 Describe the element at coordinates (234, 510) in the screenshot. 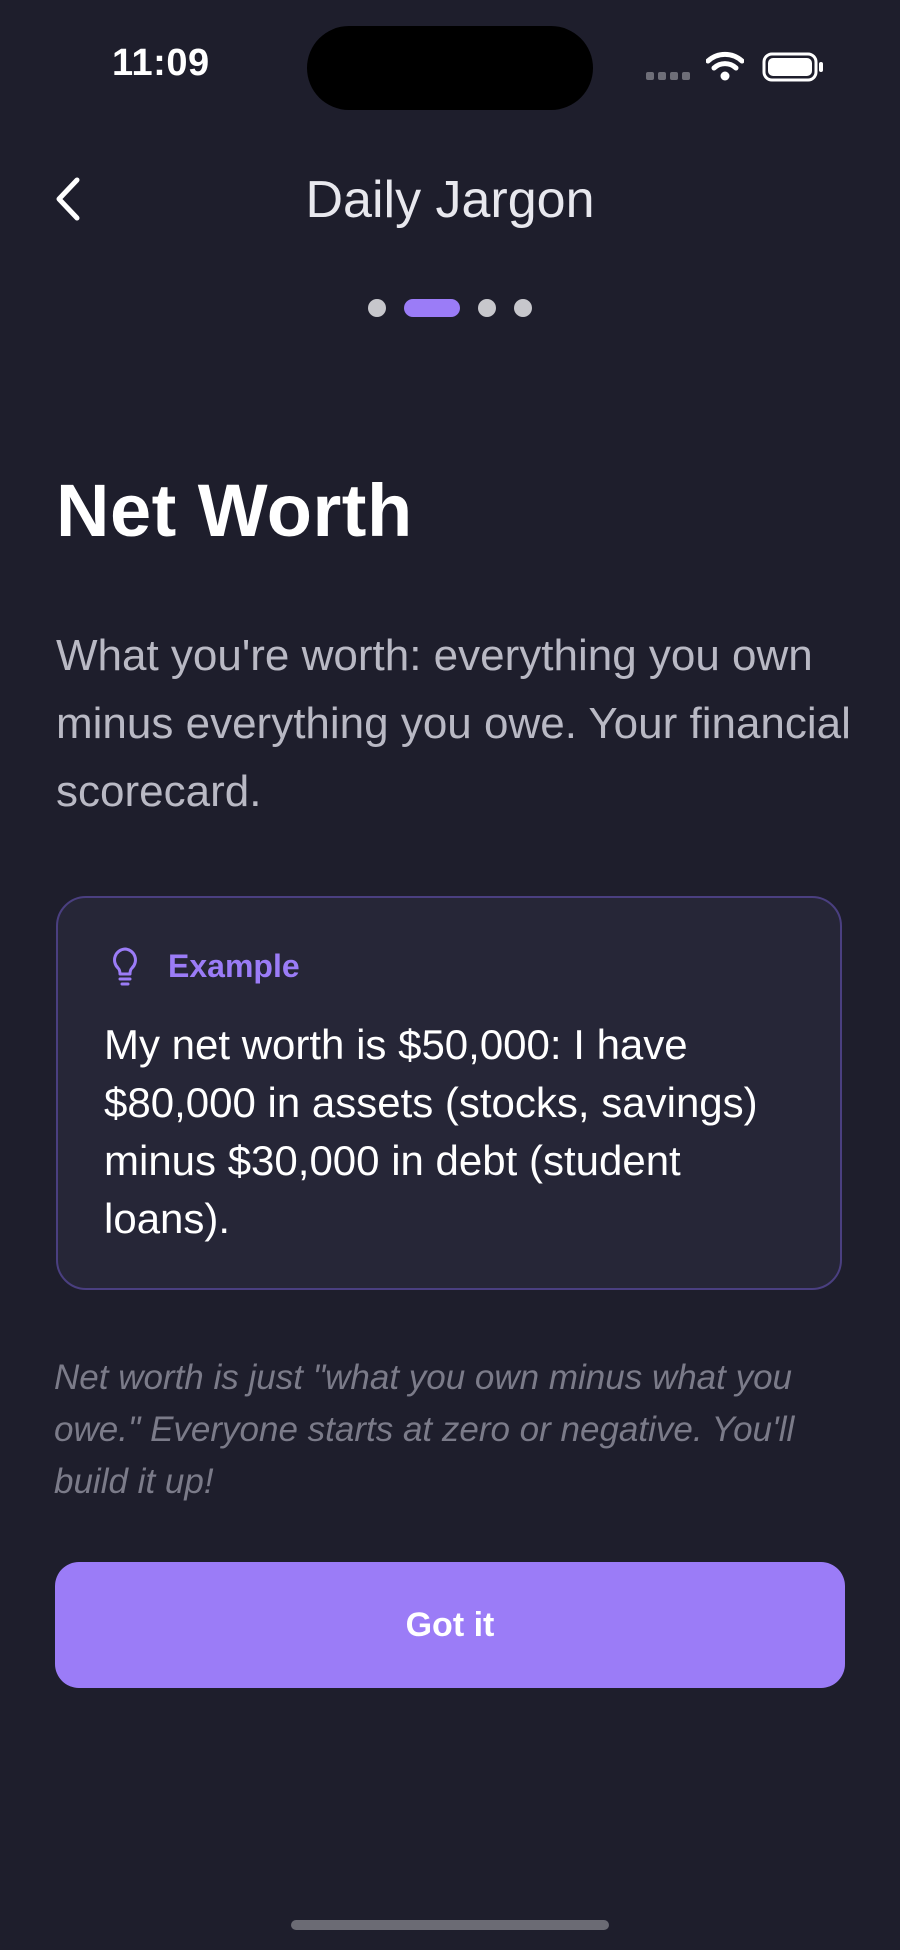

I see `term-title: Net Worth` at that location.